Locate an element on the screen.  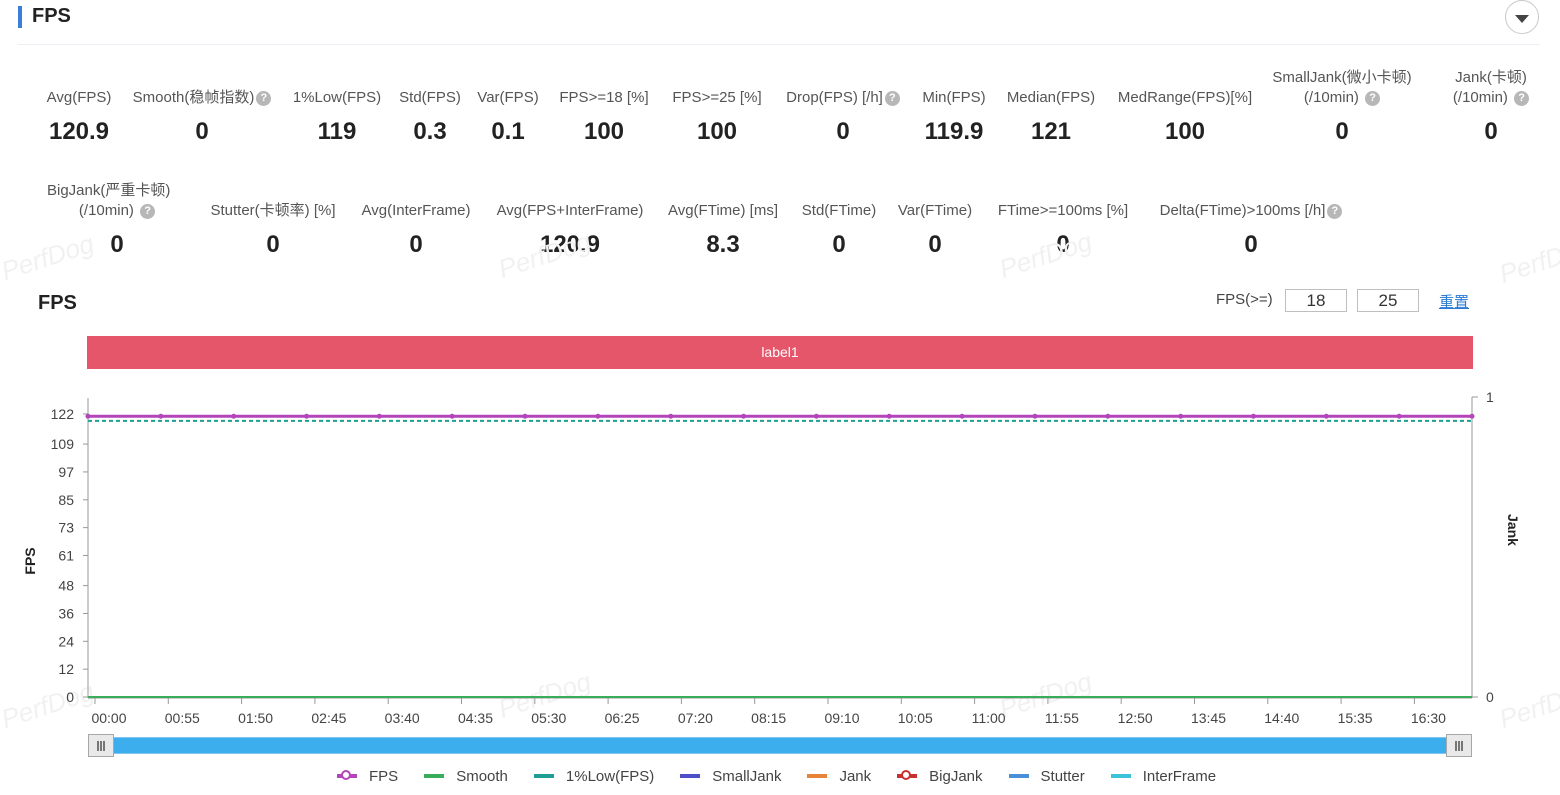
chart-title: FPS is located at coordinates (57, 303).